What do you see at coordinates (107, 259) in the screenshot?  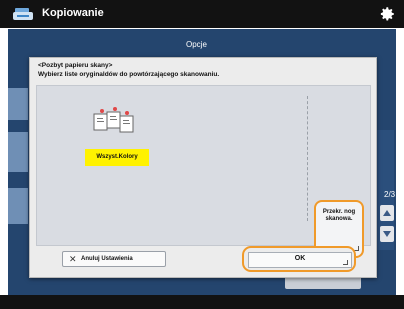 I see `cancel-settings-label: Anuluj Ustawienia` at bounding box center [107, 259].